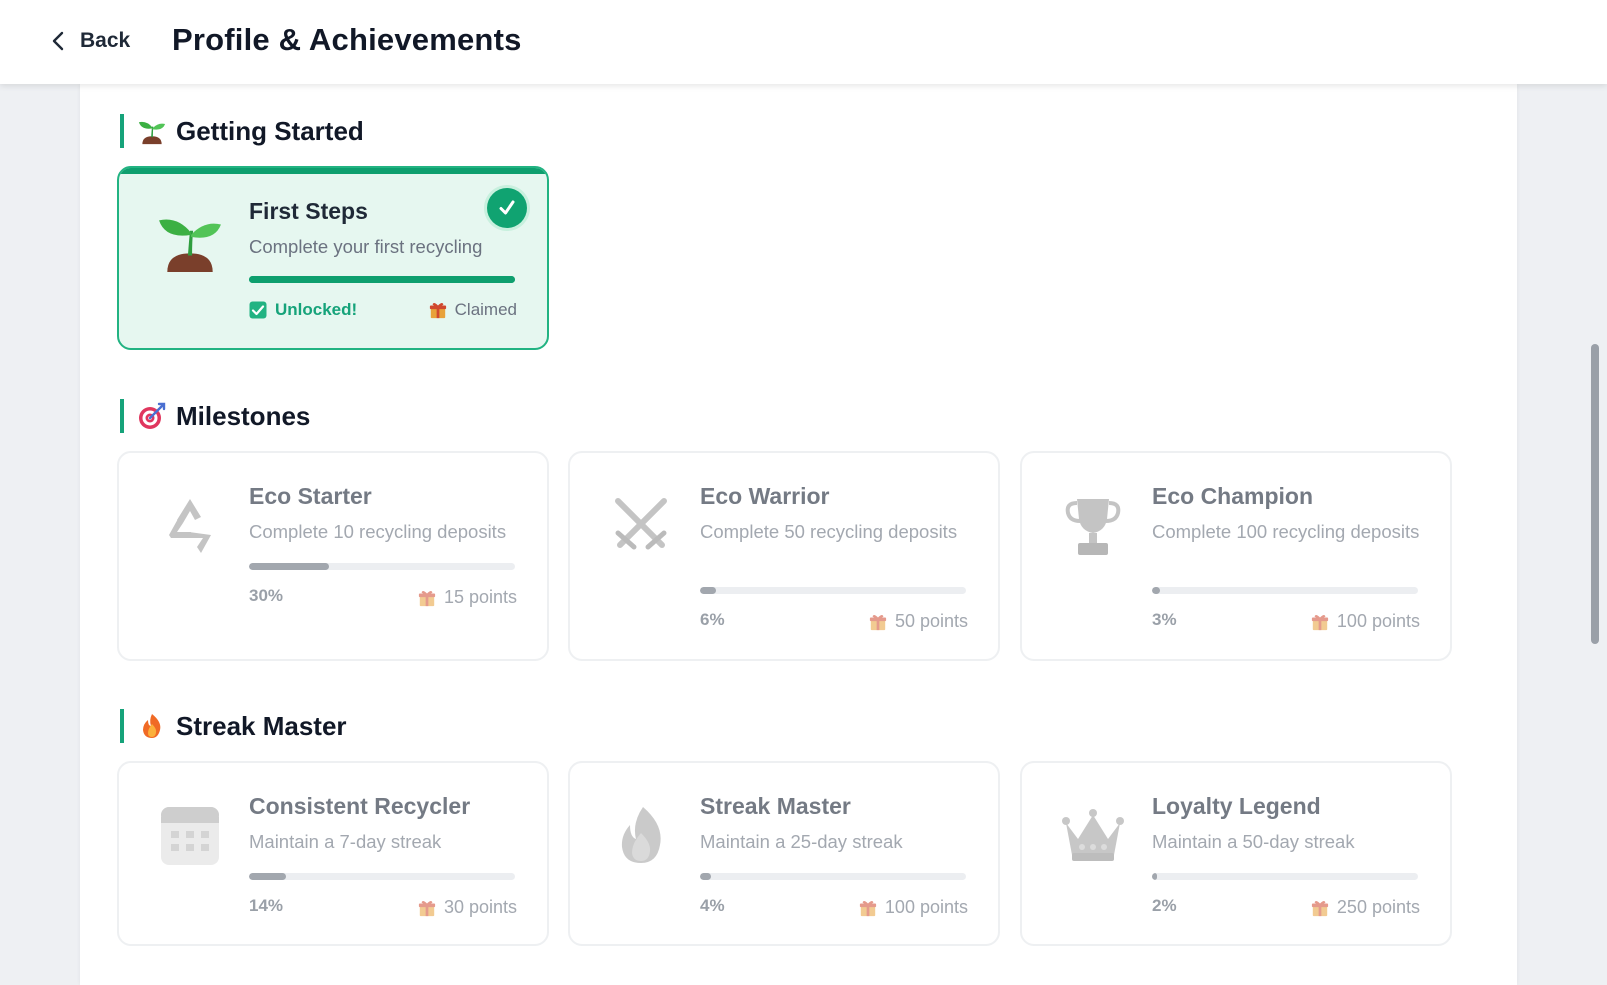  What do you see at coordinates (261, 725) in the screenshot?
I see `section-title: Streak Master` at bounding box center [261, 725].